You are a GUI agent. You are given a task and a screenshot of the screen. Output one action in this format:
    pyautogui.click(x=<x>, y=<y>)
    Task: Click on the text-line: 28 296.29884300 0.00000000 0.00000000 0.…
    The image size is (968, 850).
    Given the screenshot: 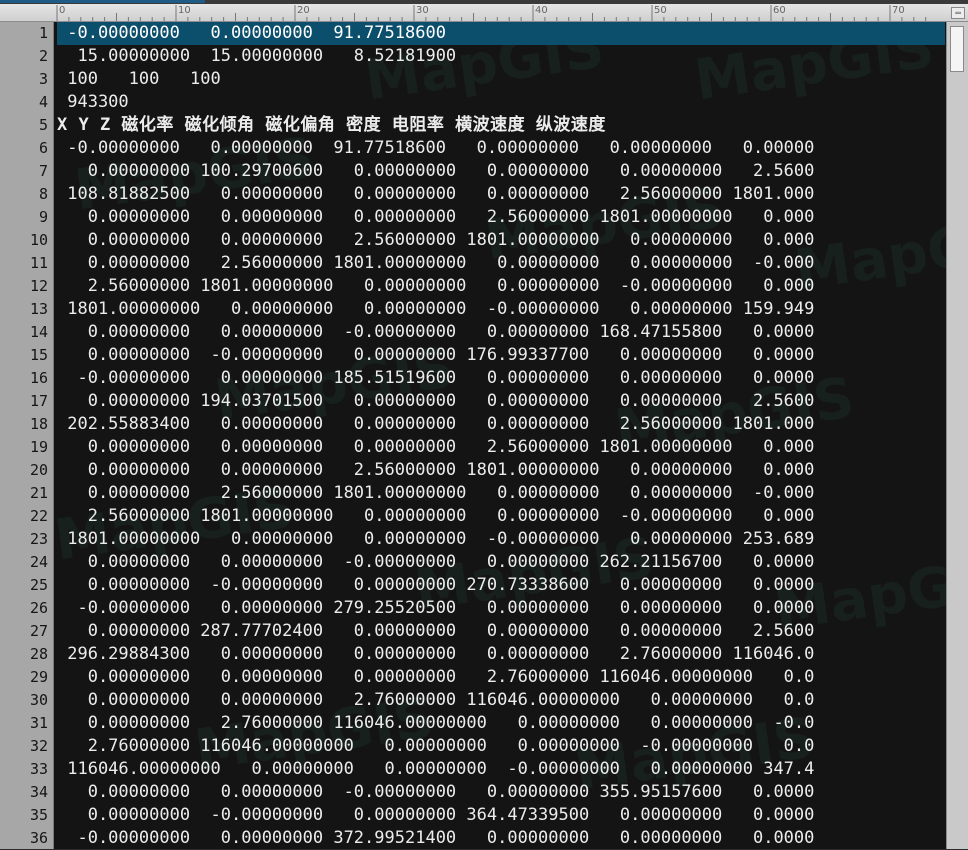 What is the action you would take?
    pyautogui.click(x=484, y=654)
    